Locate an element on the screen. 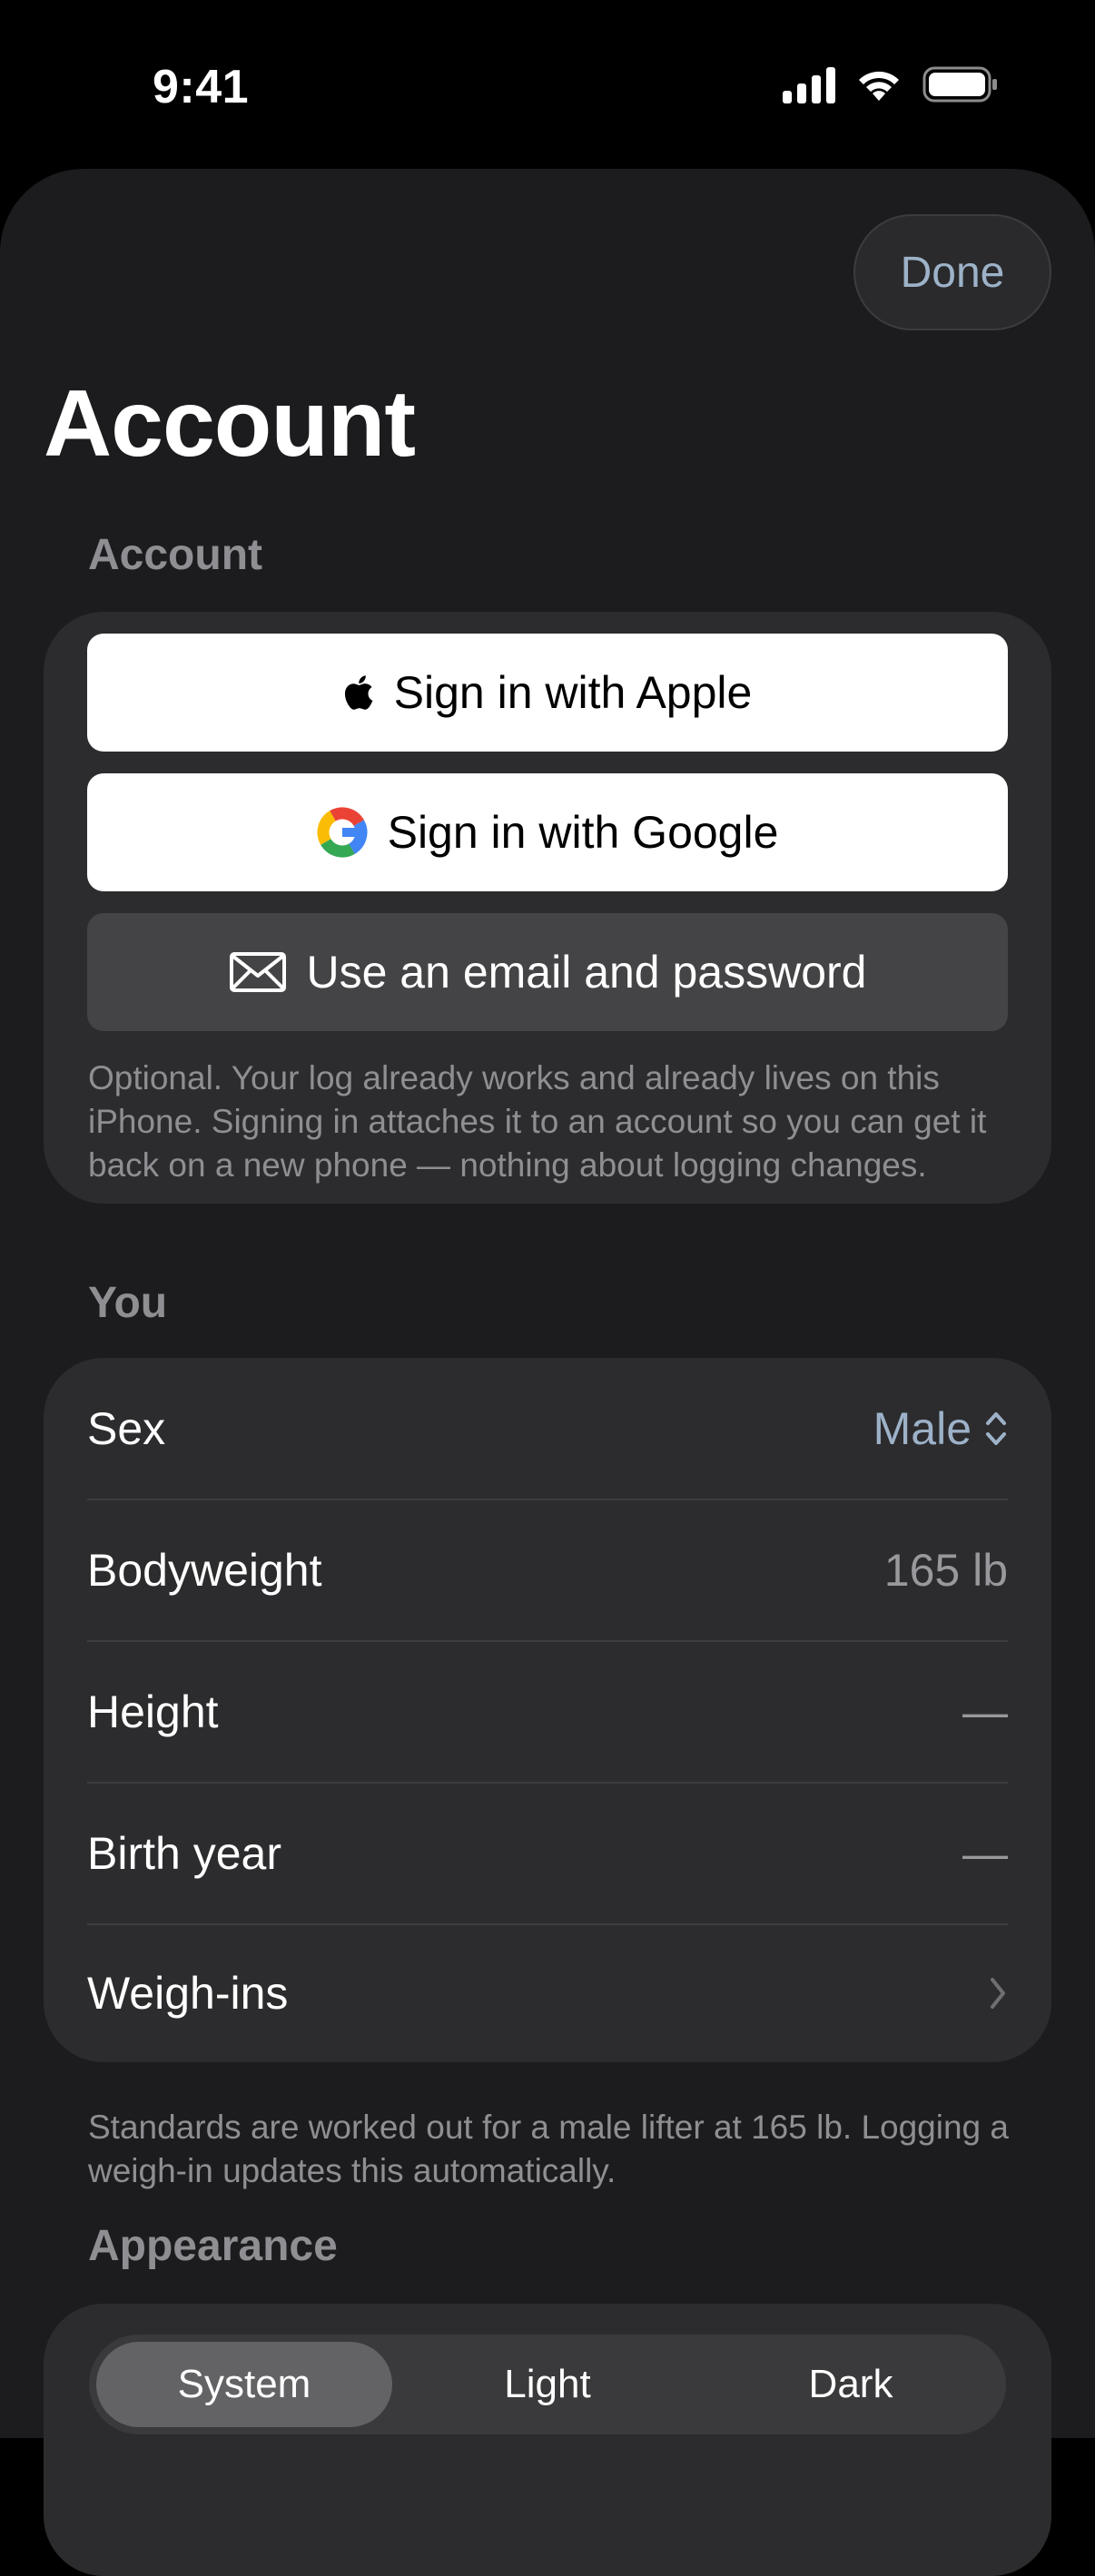 The height and width of the screenshot is (2576, 1095). segment-system: System is located at coordinates (244, 2384).